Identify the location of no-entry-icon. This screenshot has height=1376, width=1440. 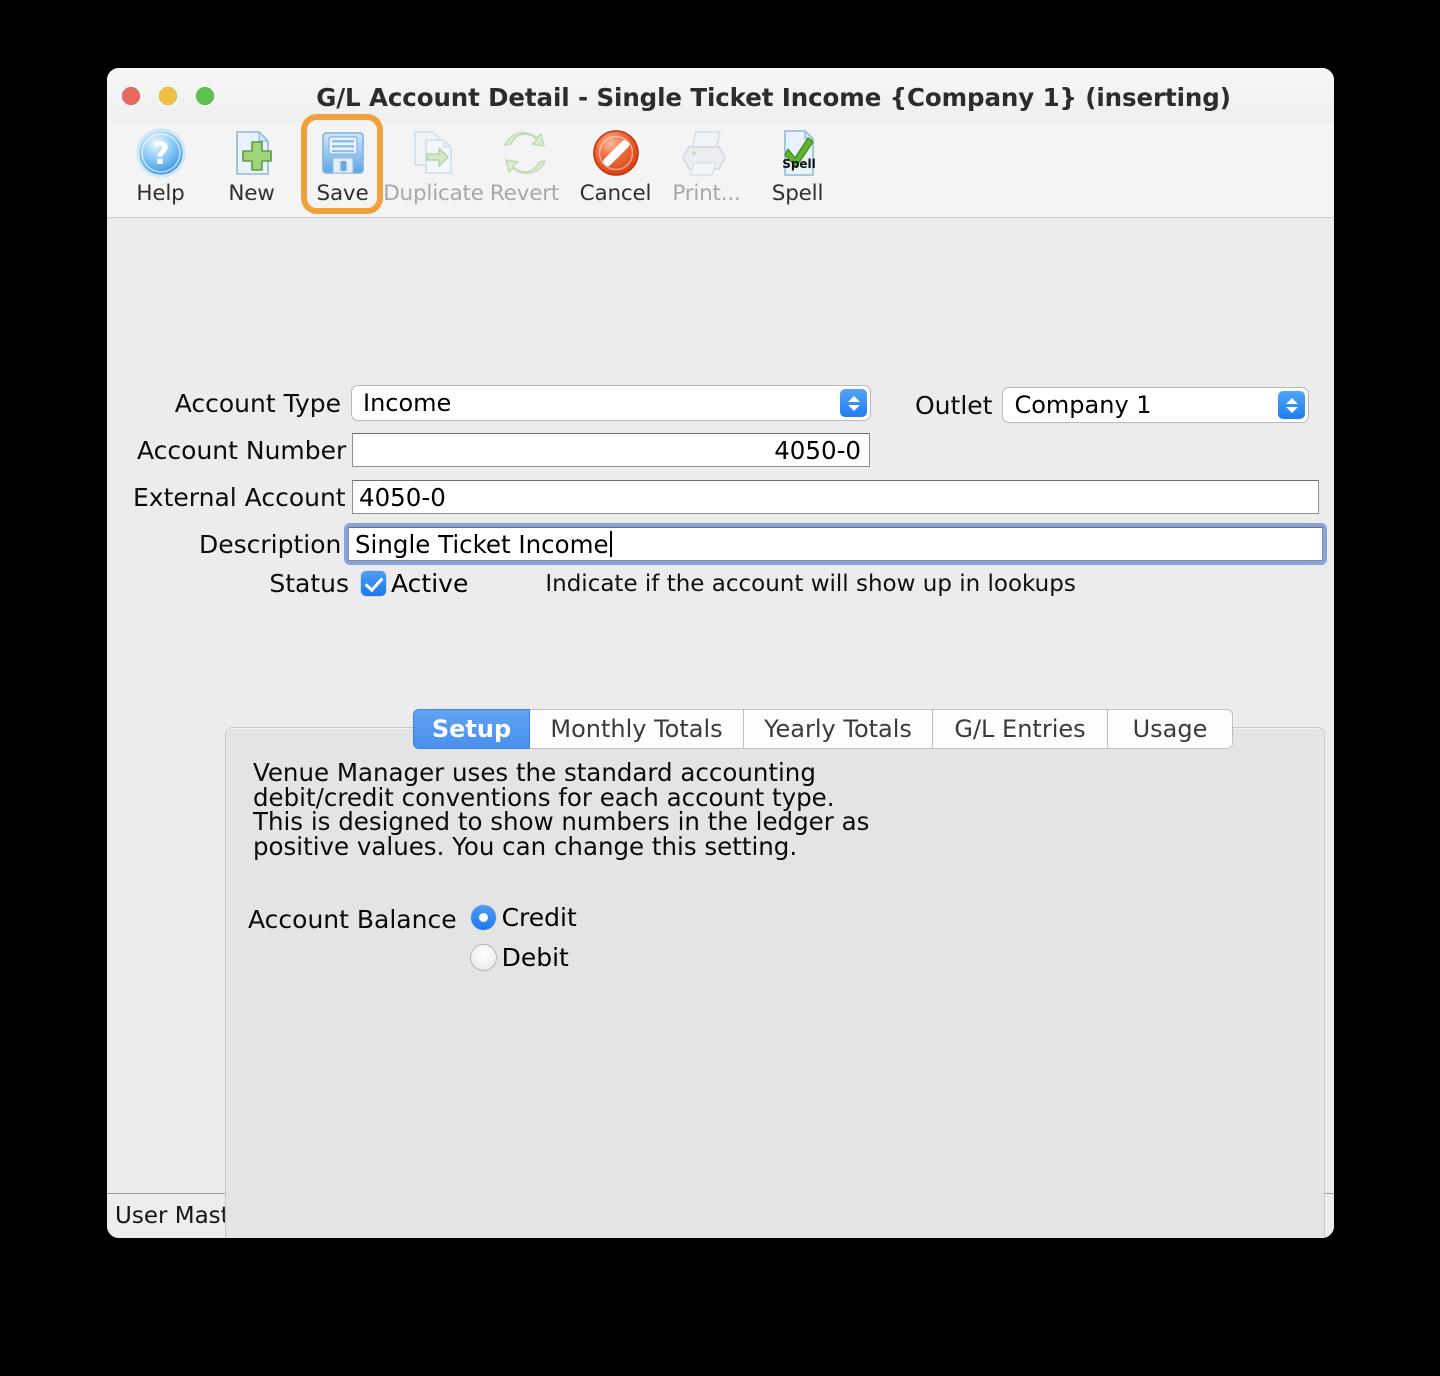
(616, 153).